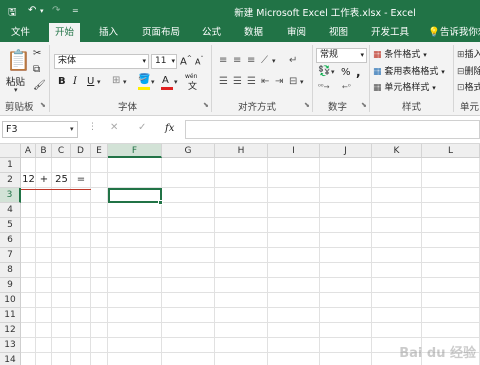 The image size is (480, 365). I want to click on bold-button: B, so click(62, 81).